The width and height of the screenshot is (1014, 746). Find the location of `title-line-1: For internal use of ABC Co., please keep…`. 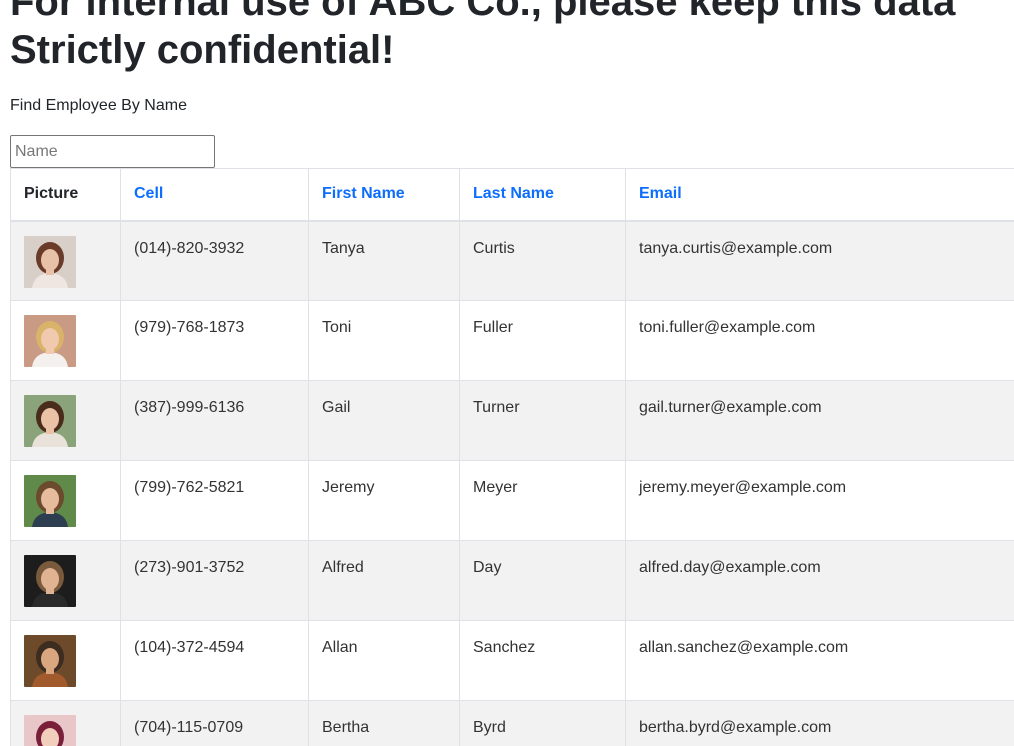

title-line-1: For internal use of ABC Co., please keep… is located at coordinates (483, 12).